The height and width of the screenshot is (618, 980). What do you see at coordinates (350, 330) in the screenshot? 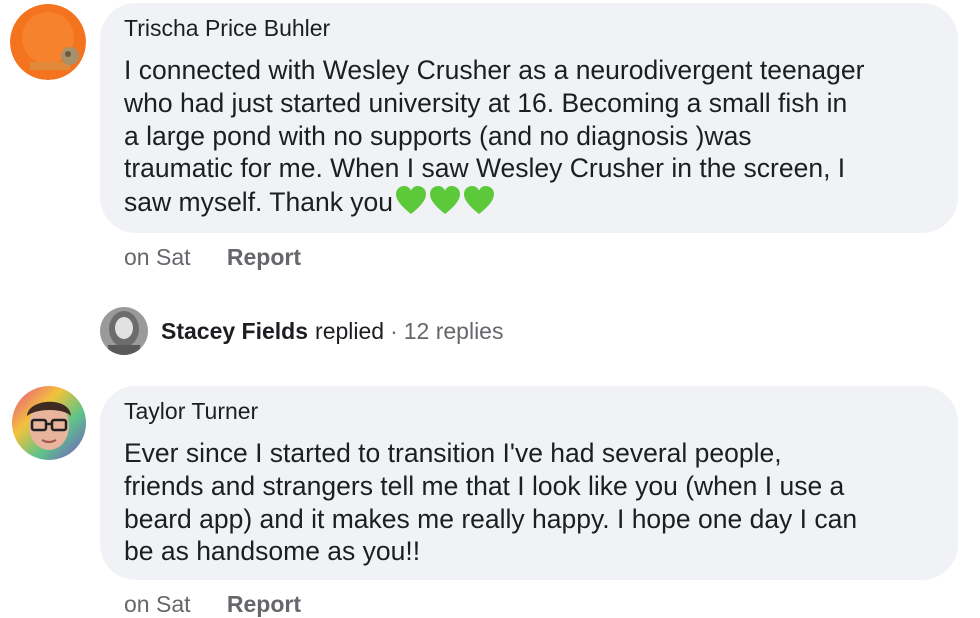
I see `replied-label: replied` at bounding box center [350, 330].